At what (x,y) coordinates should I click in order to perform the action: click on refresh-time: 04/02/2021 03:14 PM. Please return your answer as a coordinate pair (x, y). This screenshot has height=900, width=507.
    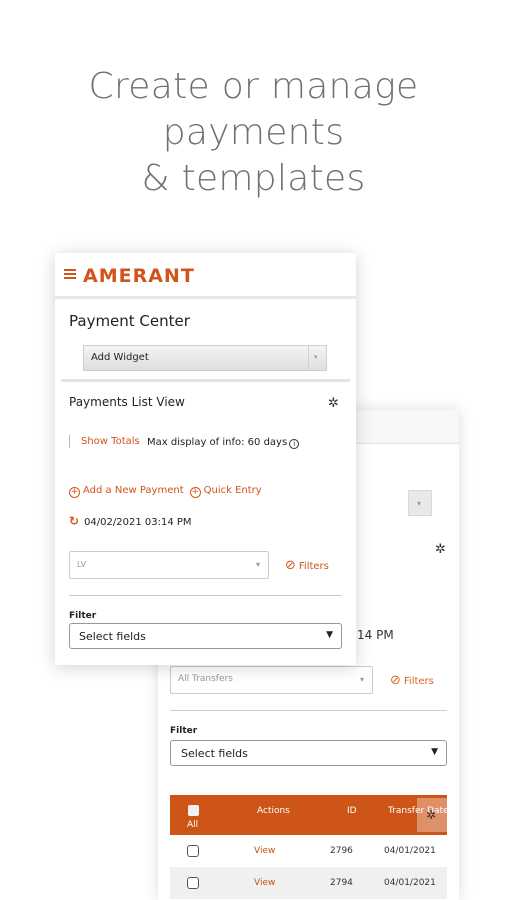
    Looking at the image, I should click on (138, 522).